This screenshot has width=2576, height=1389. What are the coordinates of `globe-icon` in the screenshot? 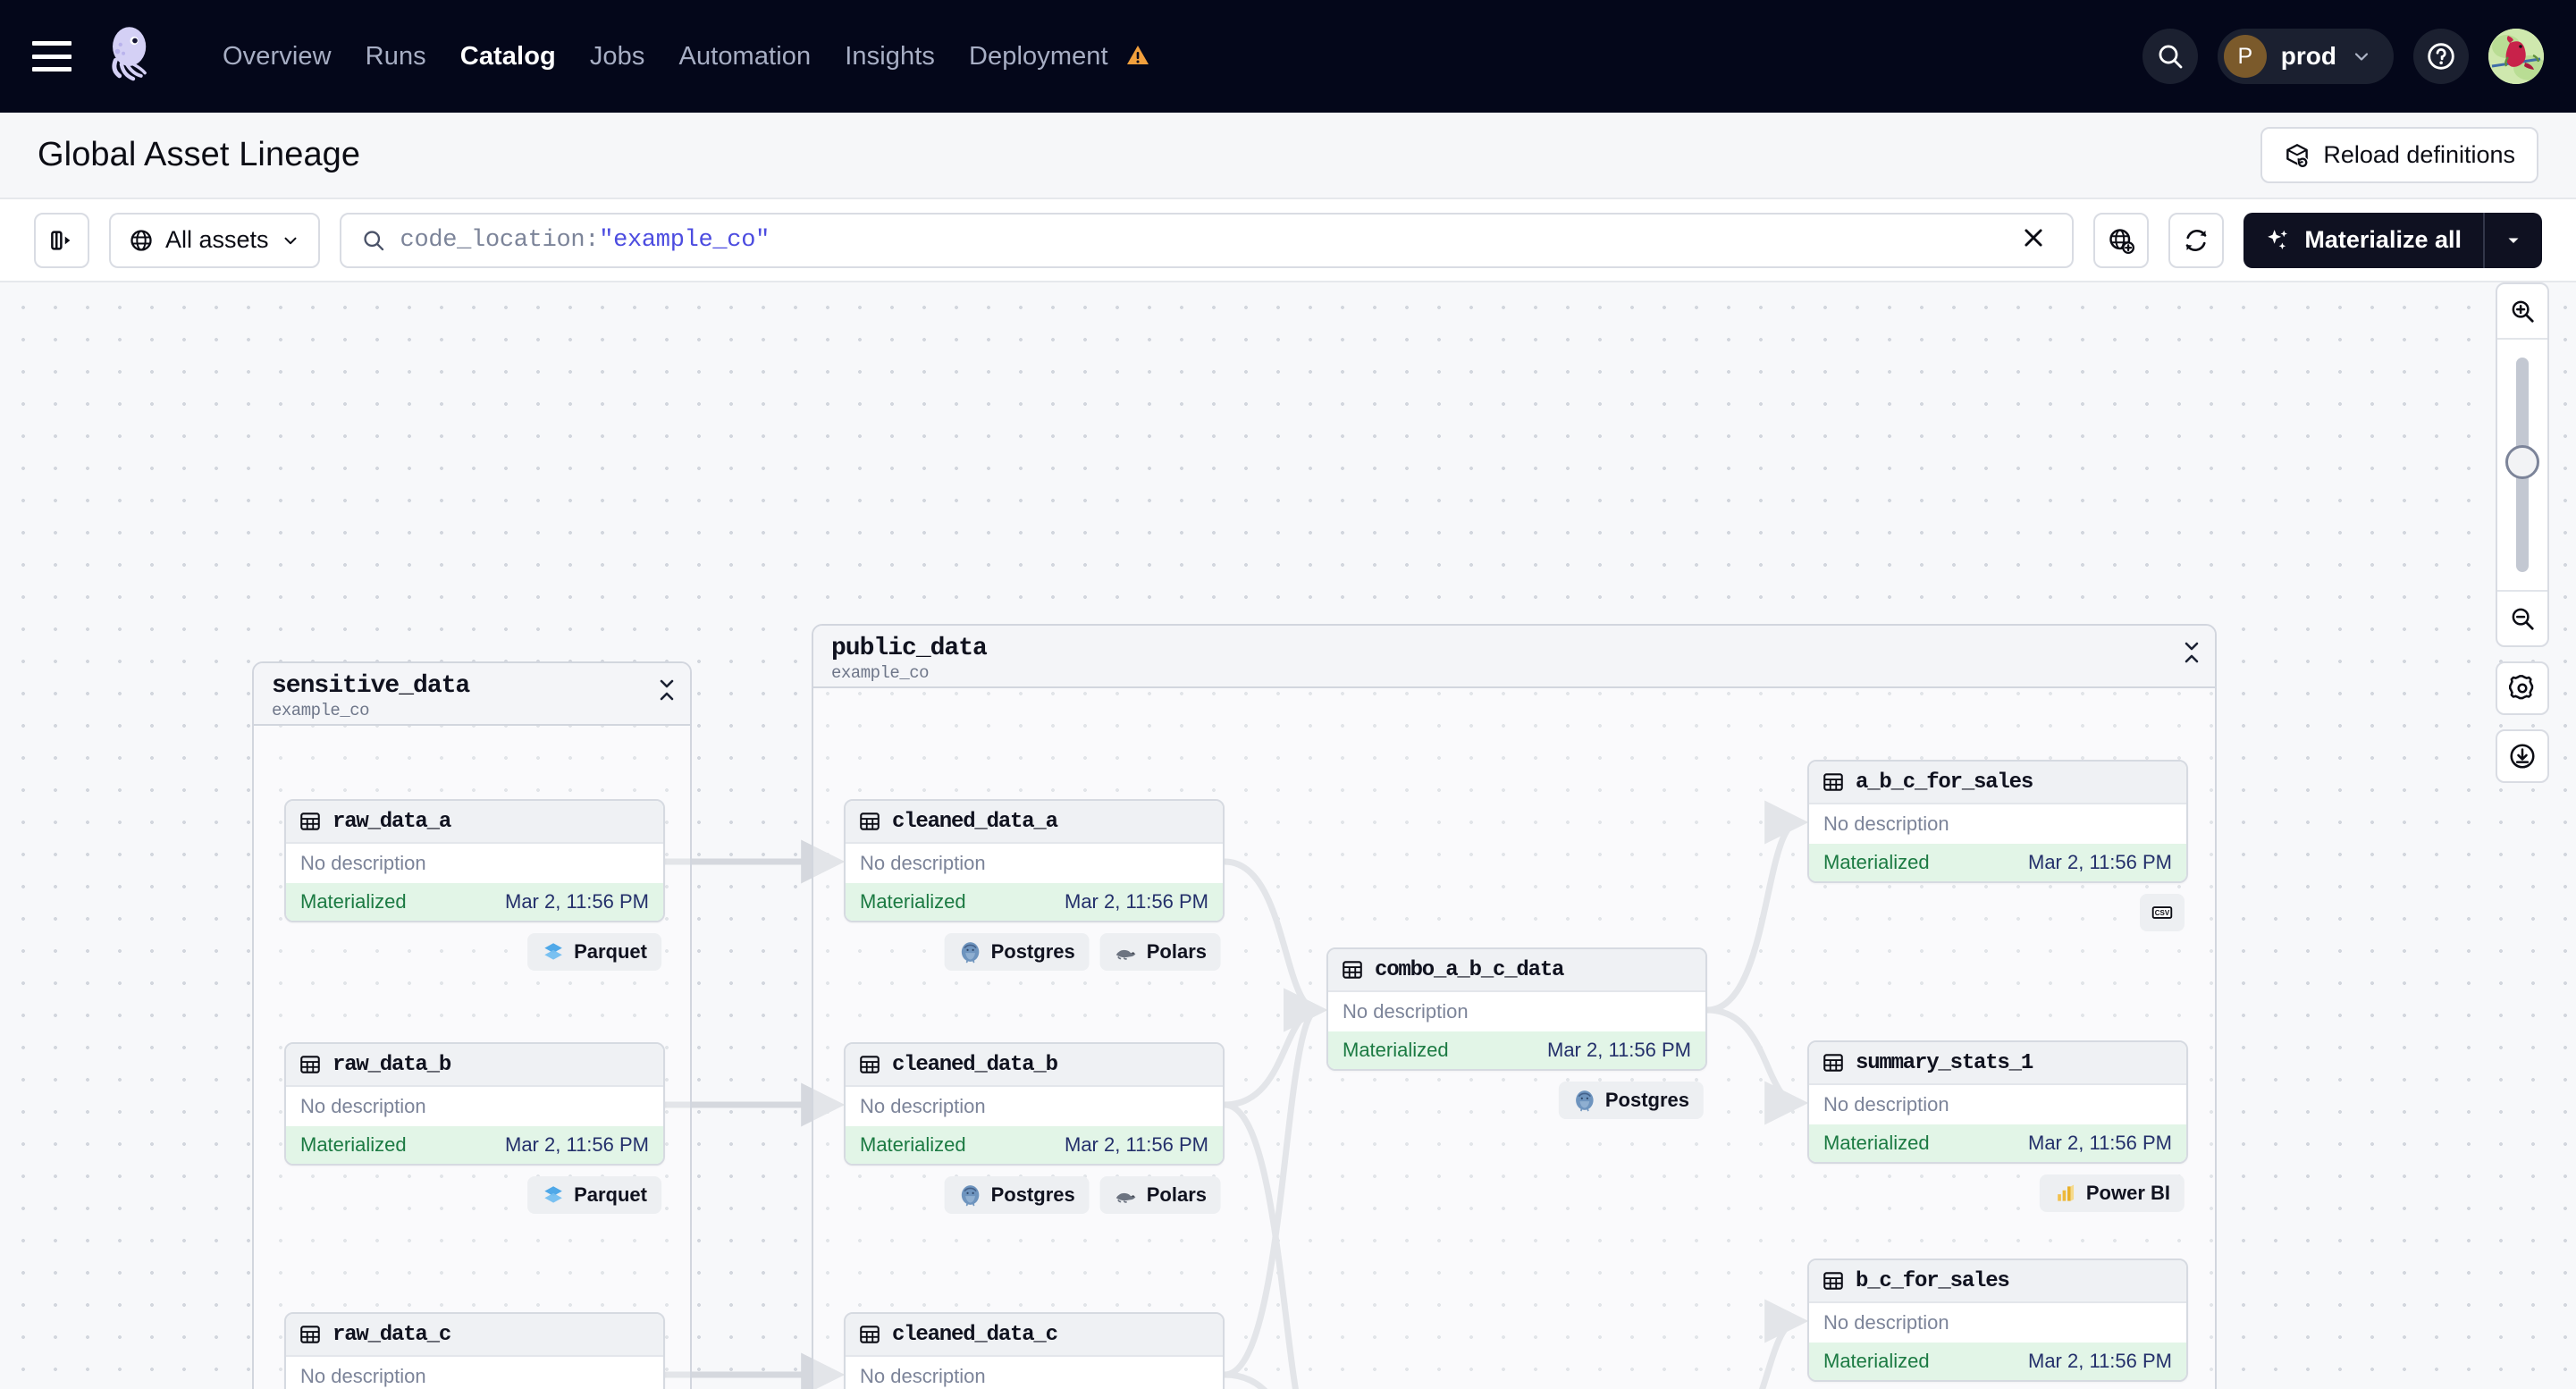 It's located at (141, 240).